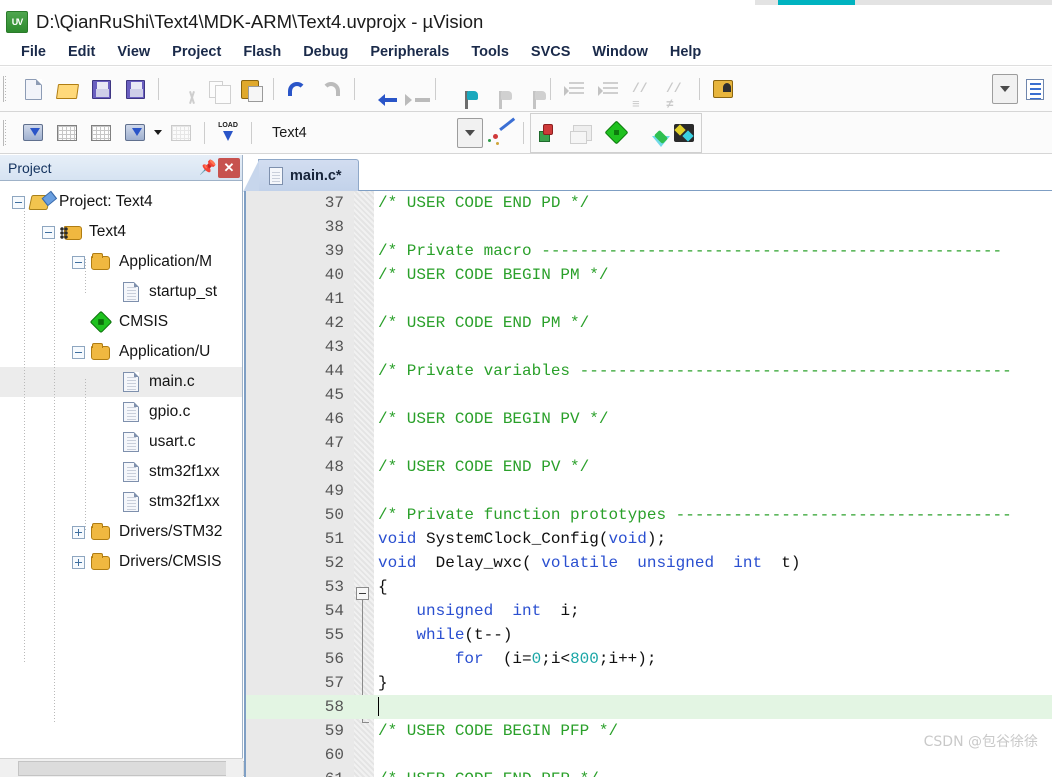 This screenshot has width=1052, height=777. What do you see at coordinates (640, 96) in the screenshot?
I see `comment-lines-icon: //≡` at bounding box center [640, 96].